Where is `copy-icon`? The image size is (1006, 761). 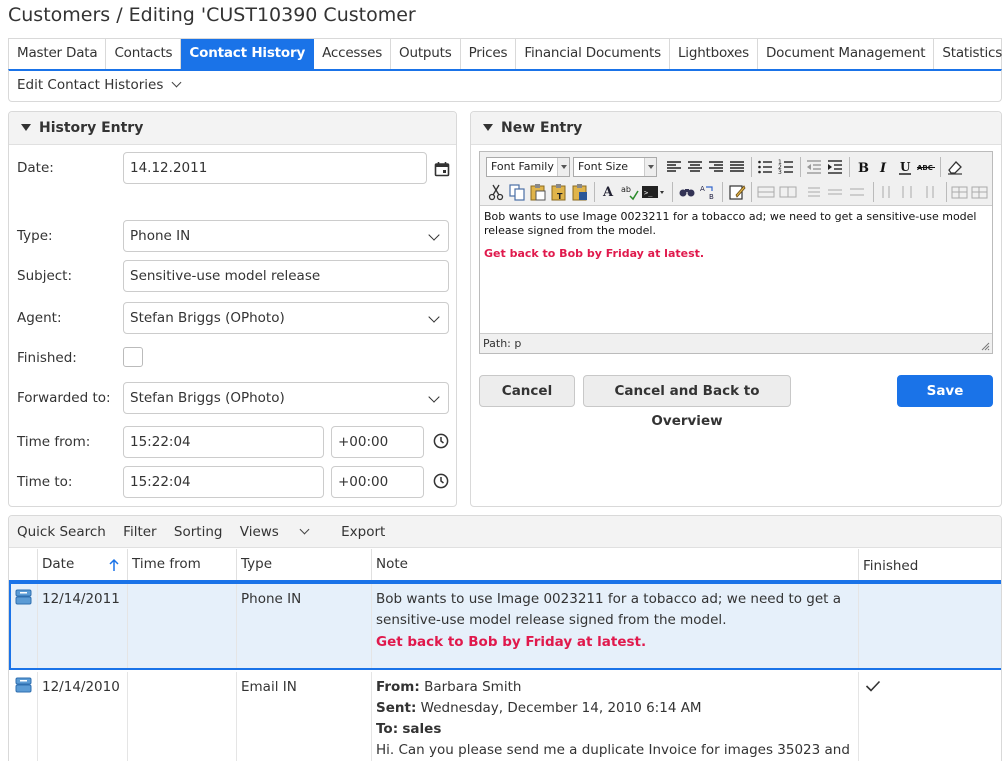
copy-icon is located at coordinates (517, 192).